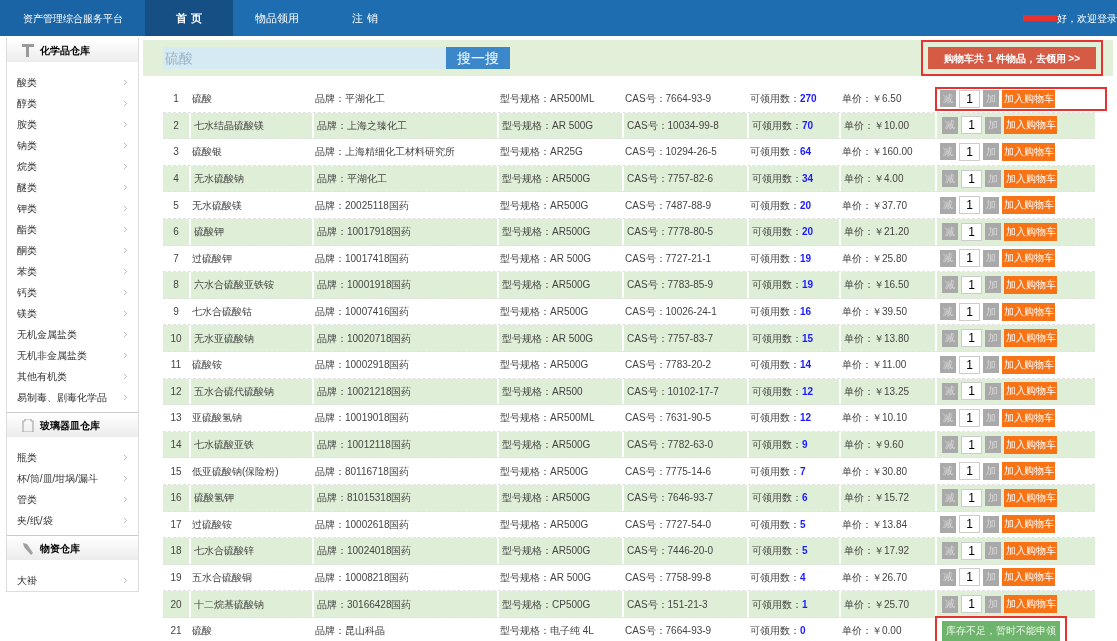 The height and width of the screenshot is (641, 1117). I want to click on cart-button: 购物车共 1 件物品，去领用 >>, so click(1012, 58).